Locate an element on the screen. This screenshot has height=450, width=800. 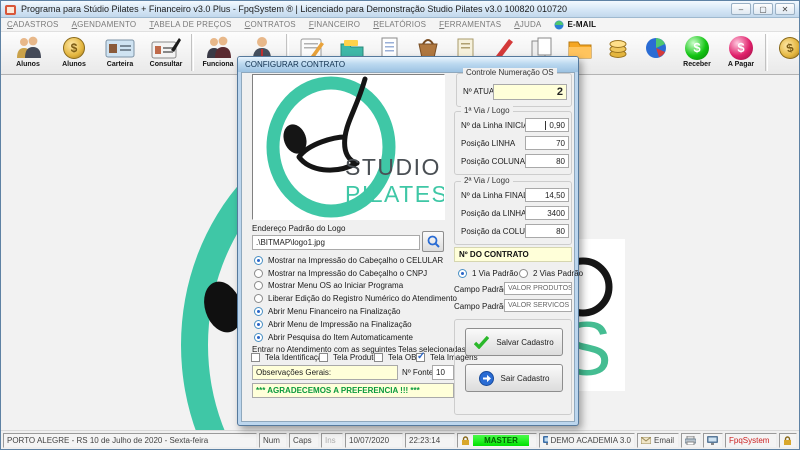
exit-arrow-icon is located at coordinates (486, 378).